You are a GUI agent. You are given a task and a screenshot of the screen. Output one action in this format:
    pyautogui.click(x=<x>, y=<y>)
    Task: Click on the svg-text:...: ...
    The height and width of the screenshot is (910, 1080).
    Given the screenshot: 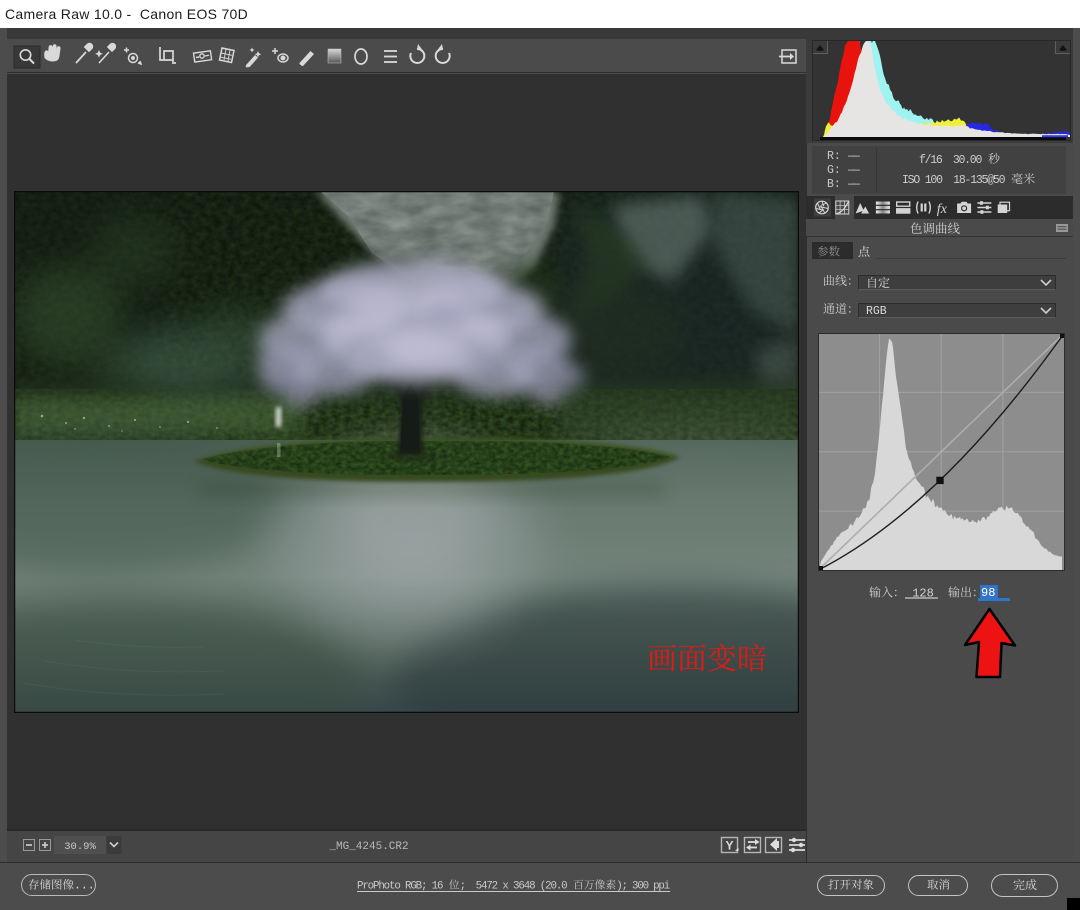 What is the action you would take?
    pyautogui.click(x=84, y=886)
    